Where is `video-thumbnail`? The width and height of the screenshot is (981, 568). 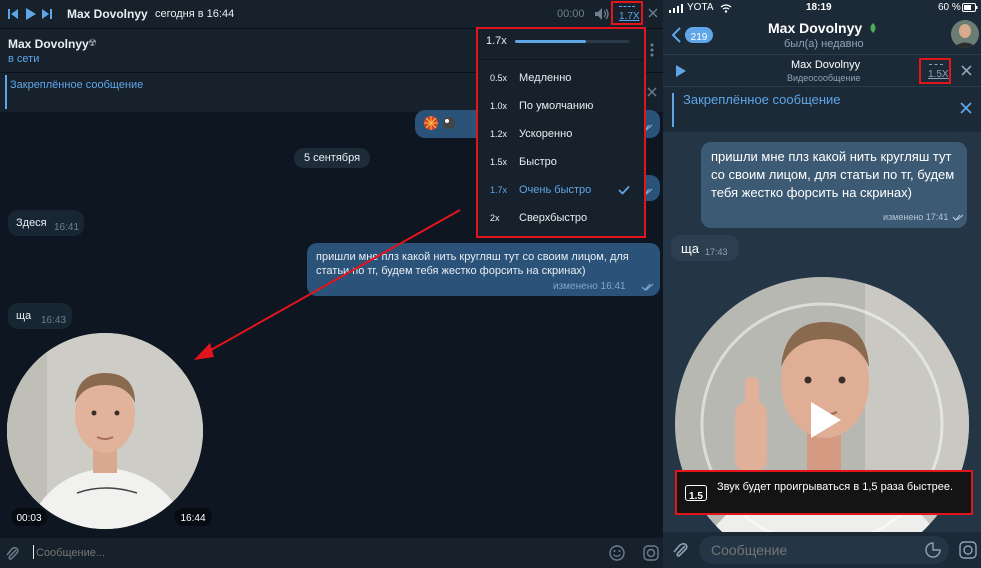
video-thumbnail is located at coordinates (105, 431).